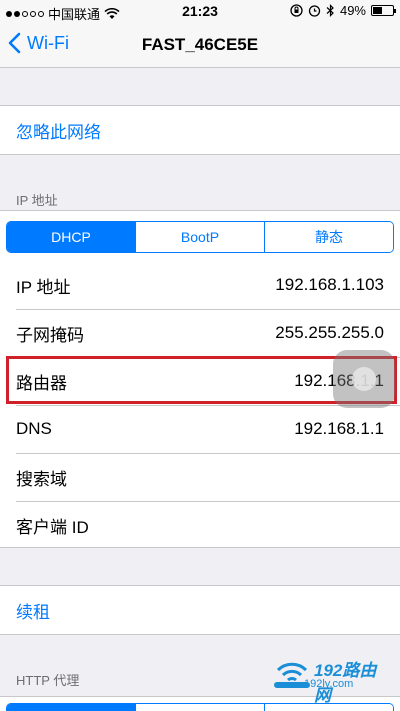  I want to click on forget-network-group: 忽略此网络, so click(200, 130).